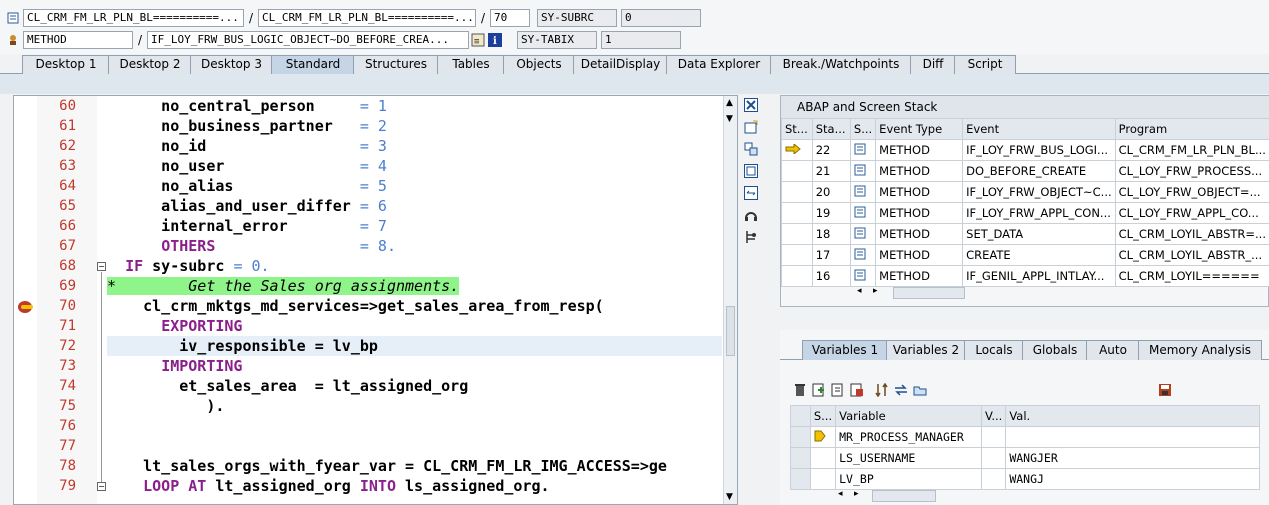 The width and height of the screenshot is (1269, 505). I want to click on tab-variables-1: Variables 1, so click(845, 350).